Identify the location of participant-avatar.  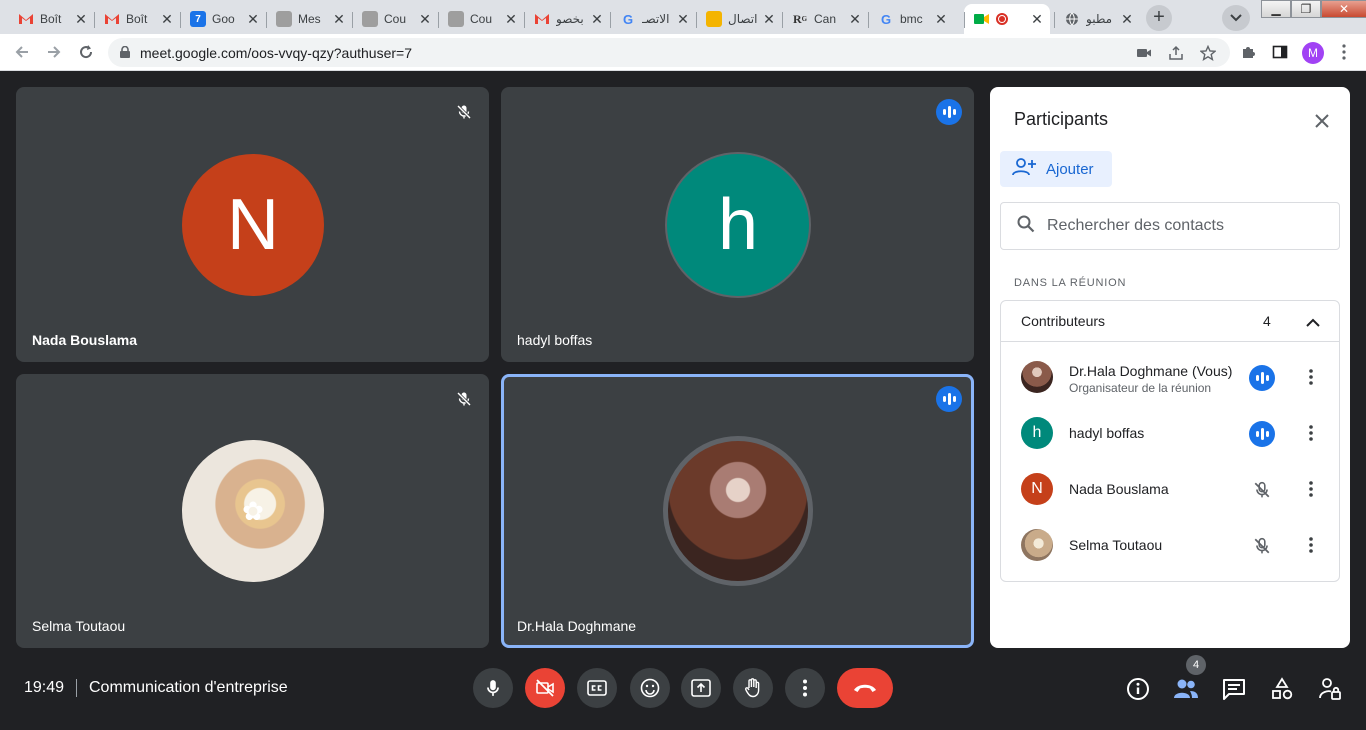
(1037, 377).